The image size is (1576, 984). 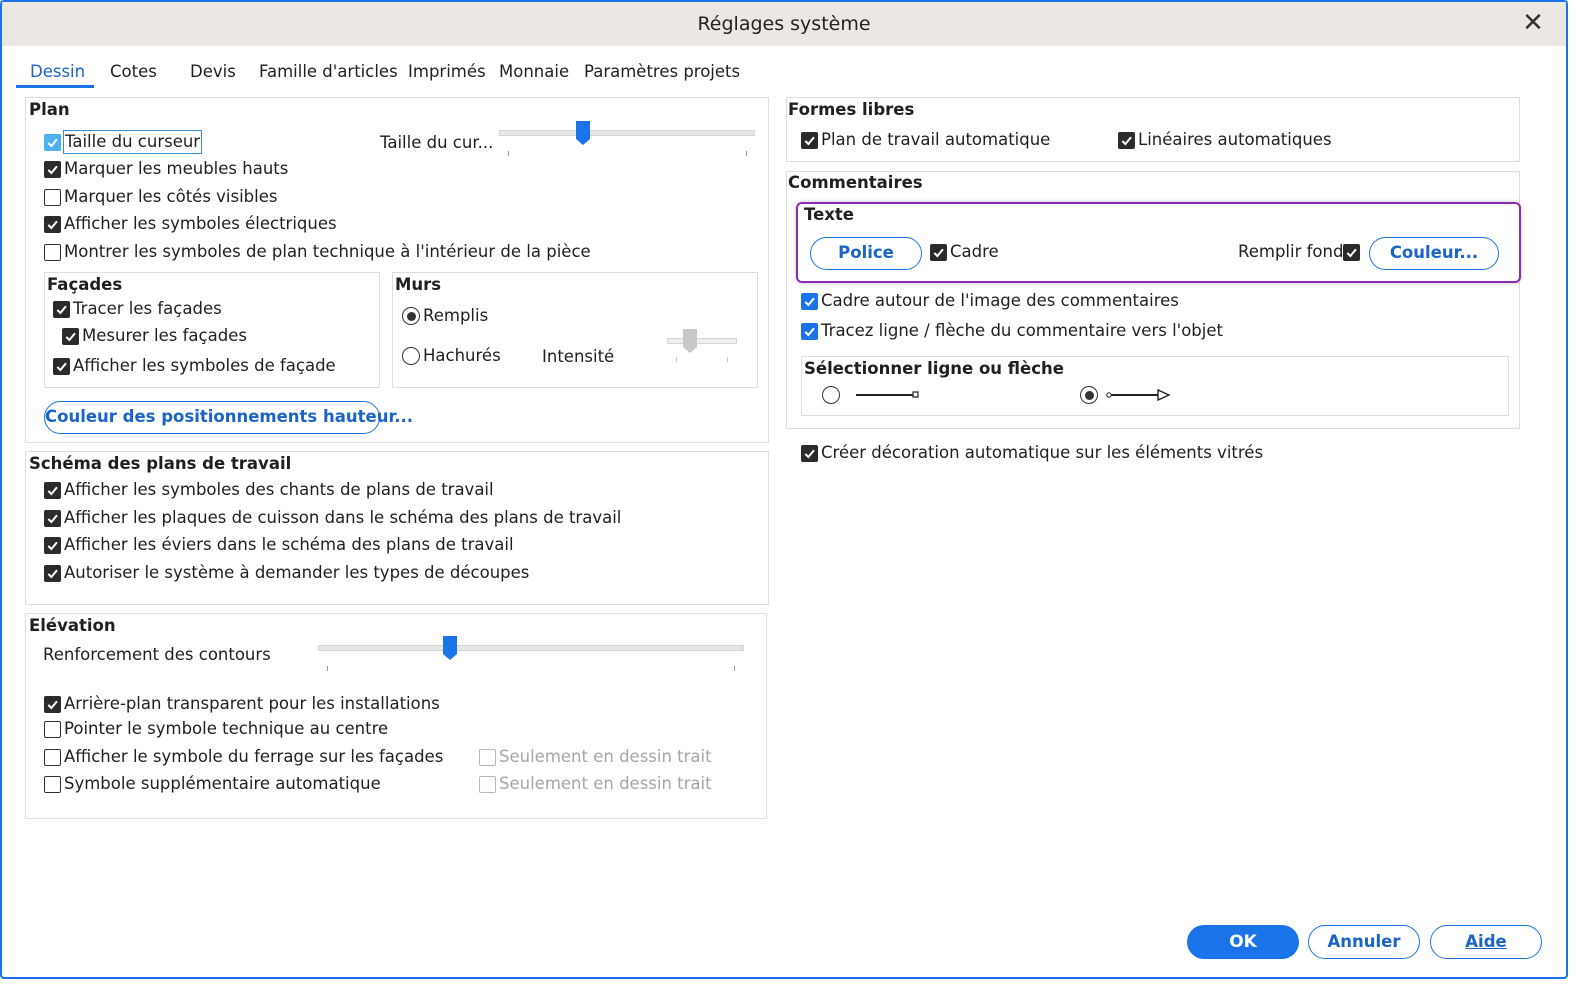 What do you see at coordinates (154, 336) in the screenshot?
I see `measure-facades-row: Mesurer les façades` at bounding box center [154, 336].